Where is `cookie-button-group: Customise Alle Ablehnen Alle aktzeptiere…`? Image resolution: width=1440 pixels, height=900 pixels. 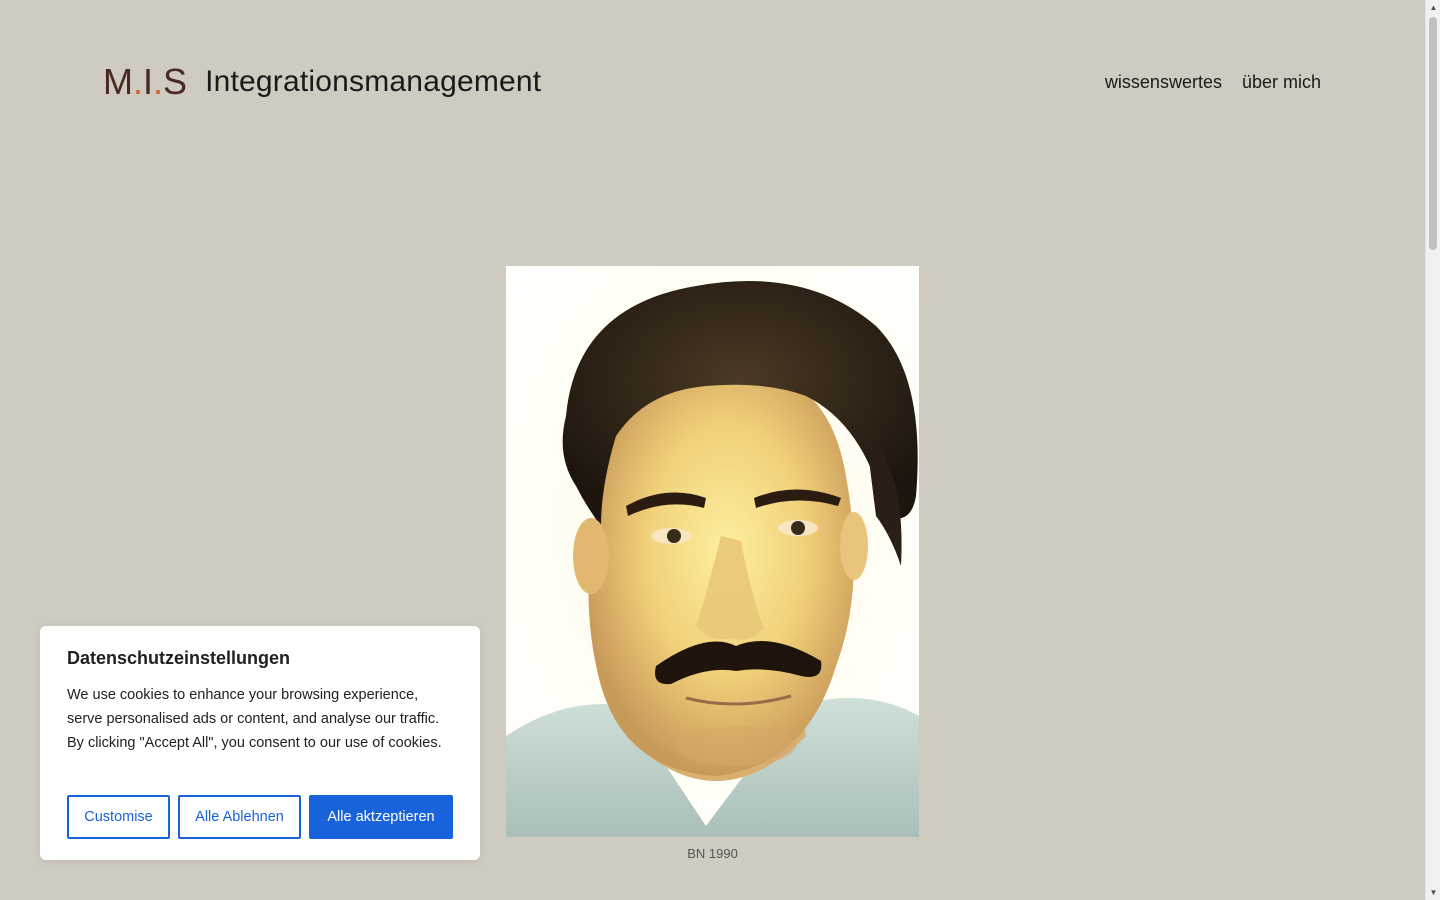
cookie-button-group: Customise Alle Ablehnen Alle aktzeptiere… is located at coordinates (260, 817).